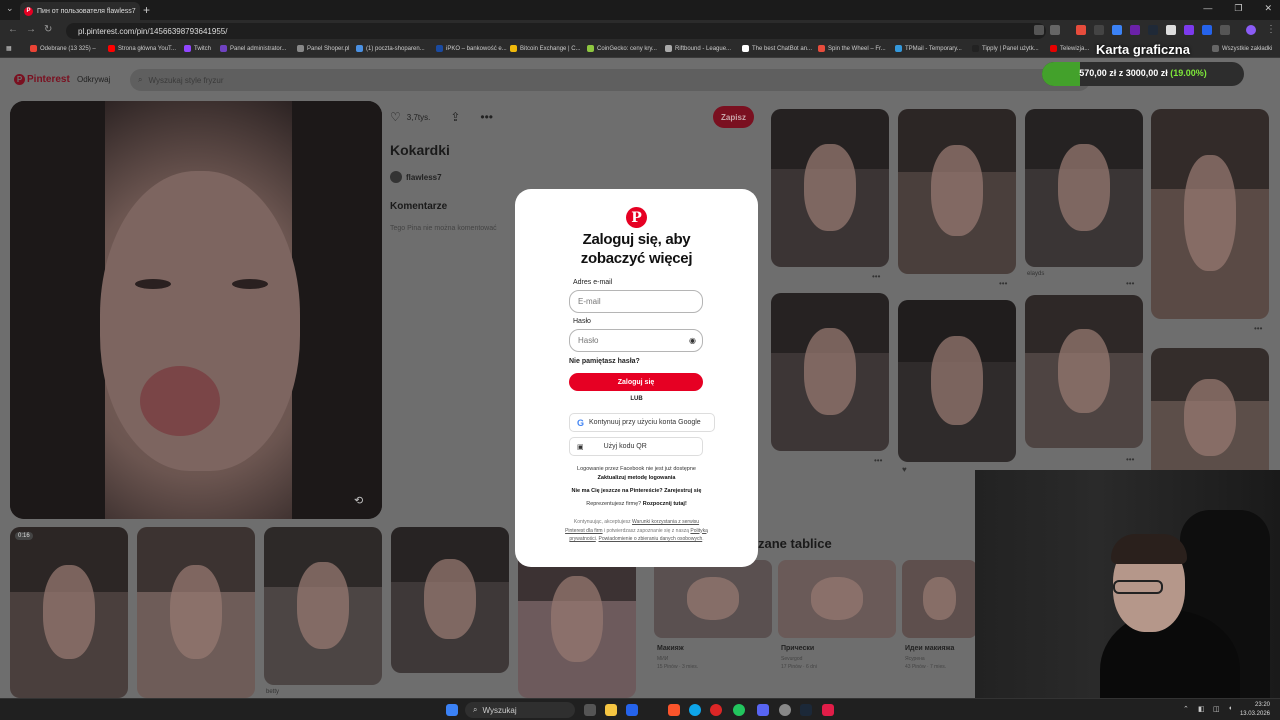  Describe the element at coordinates (80, 11) in the screenshot. I see `browser-tab: P Пин от пользователя flawless7 ✕` at that location.